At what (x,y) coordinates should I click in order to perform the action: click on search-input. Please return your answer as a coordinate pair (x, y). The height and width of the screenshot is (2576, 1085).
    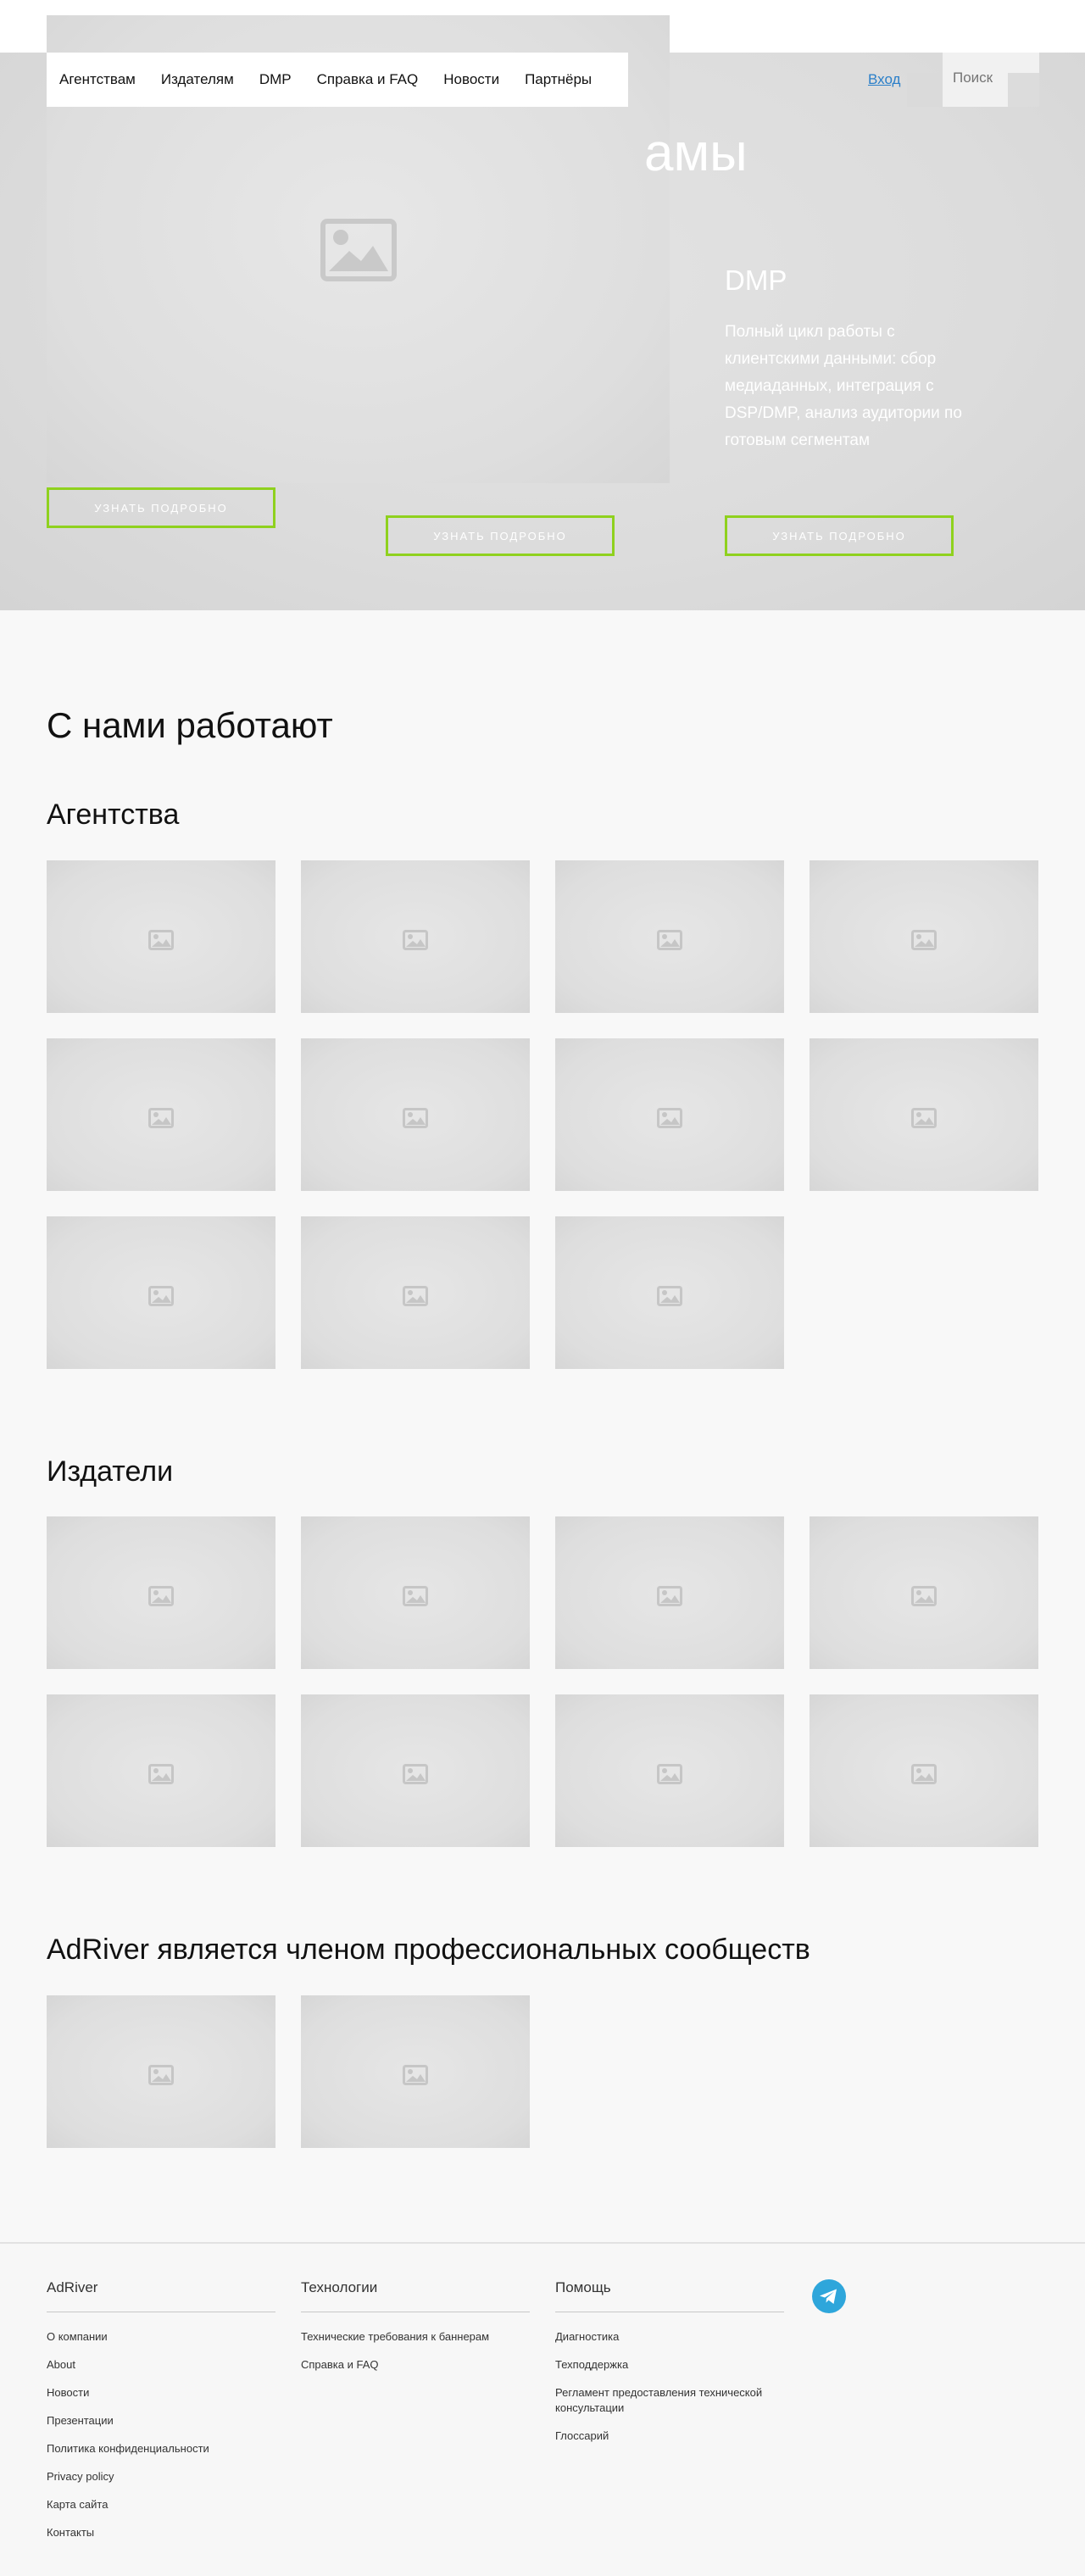
    Looking at the image, I should click on (975, 78).